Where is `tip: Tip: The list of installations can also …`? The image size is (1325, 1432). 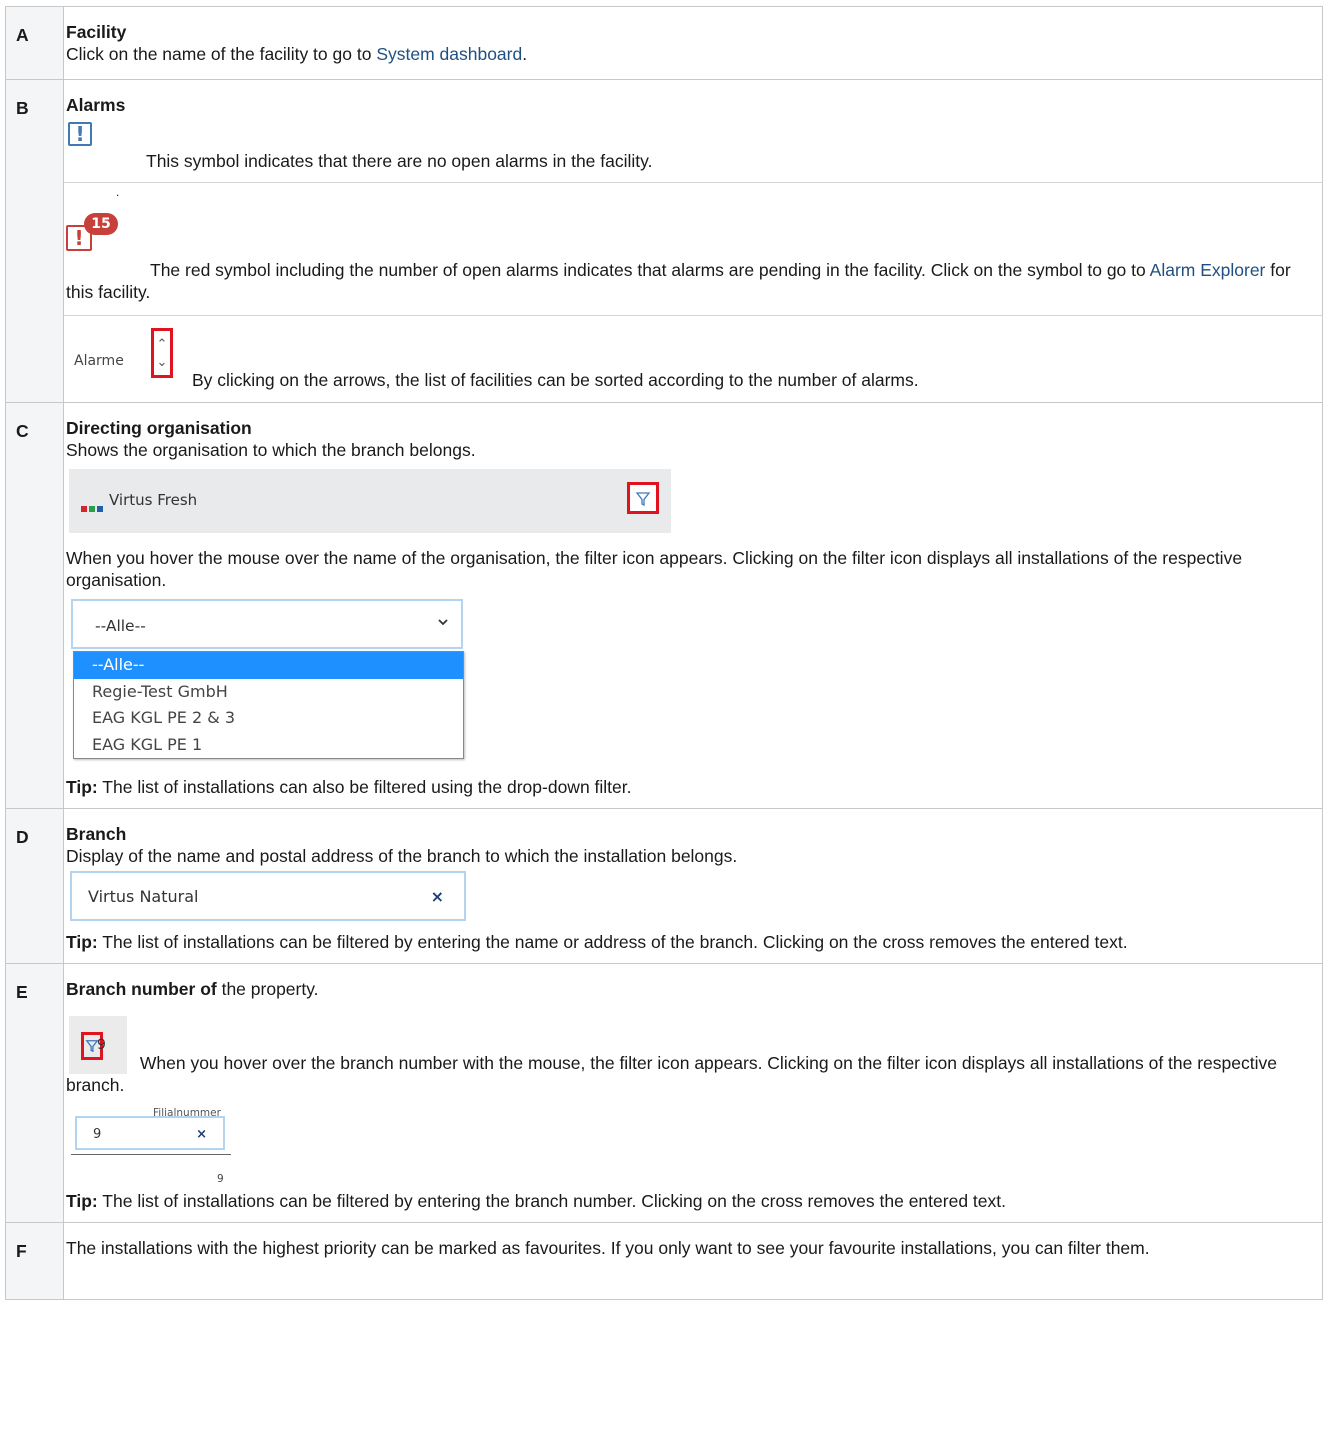
tip: Tip: The list of installations can also … is located at coordinates (689, 787).